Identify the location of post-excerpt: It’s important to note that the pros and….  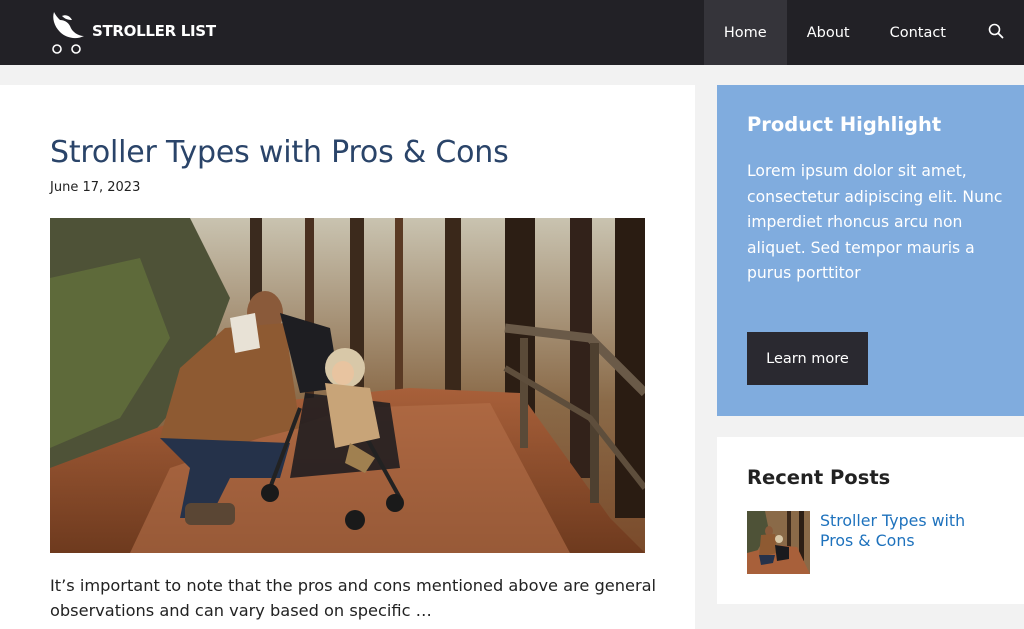
(353, 598).